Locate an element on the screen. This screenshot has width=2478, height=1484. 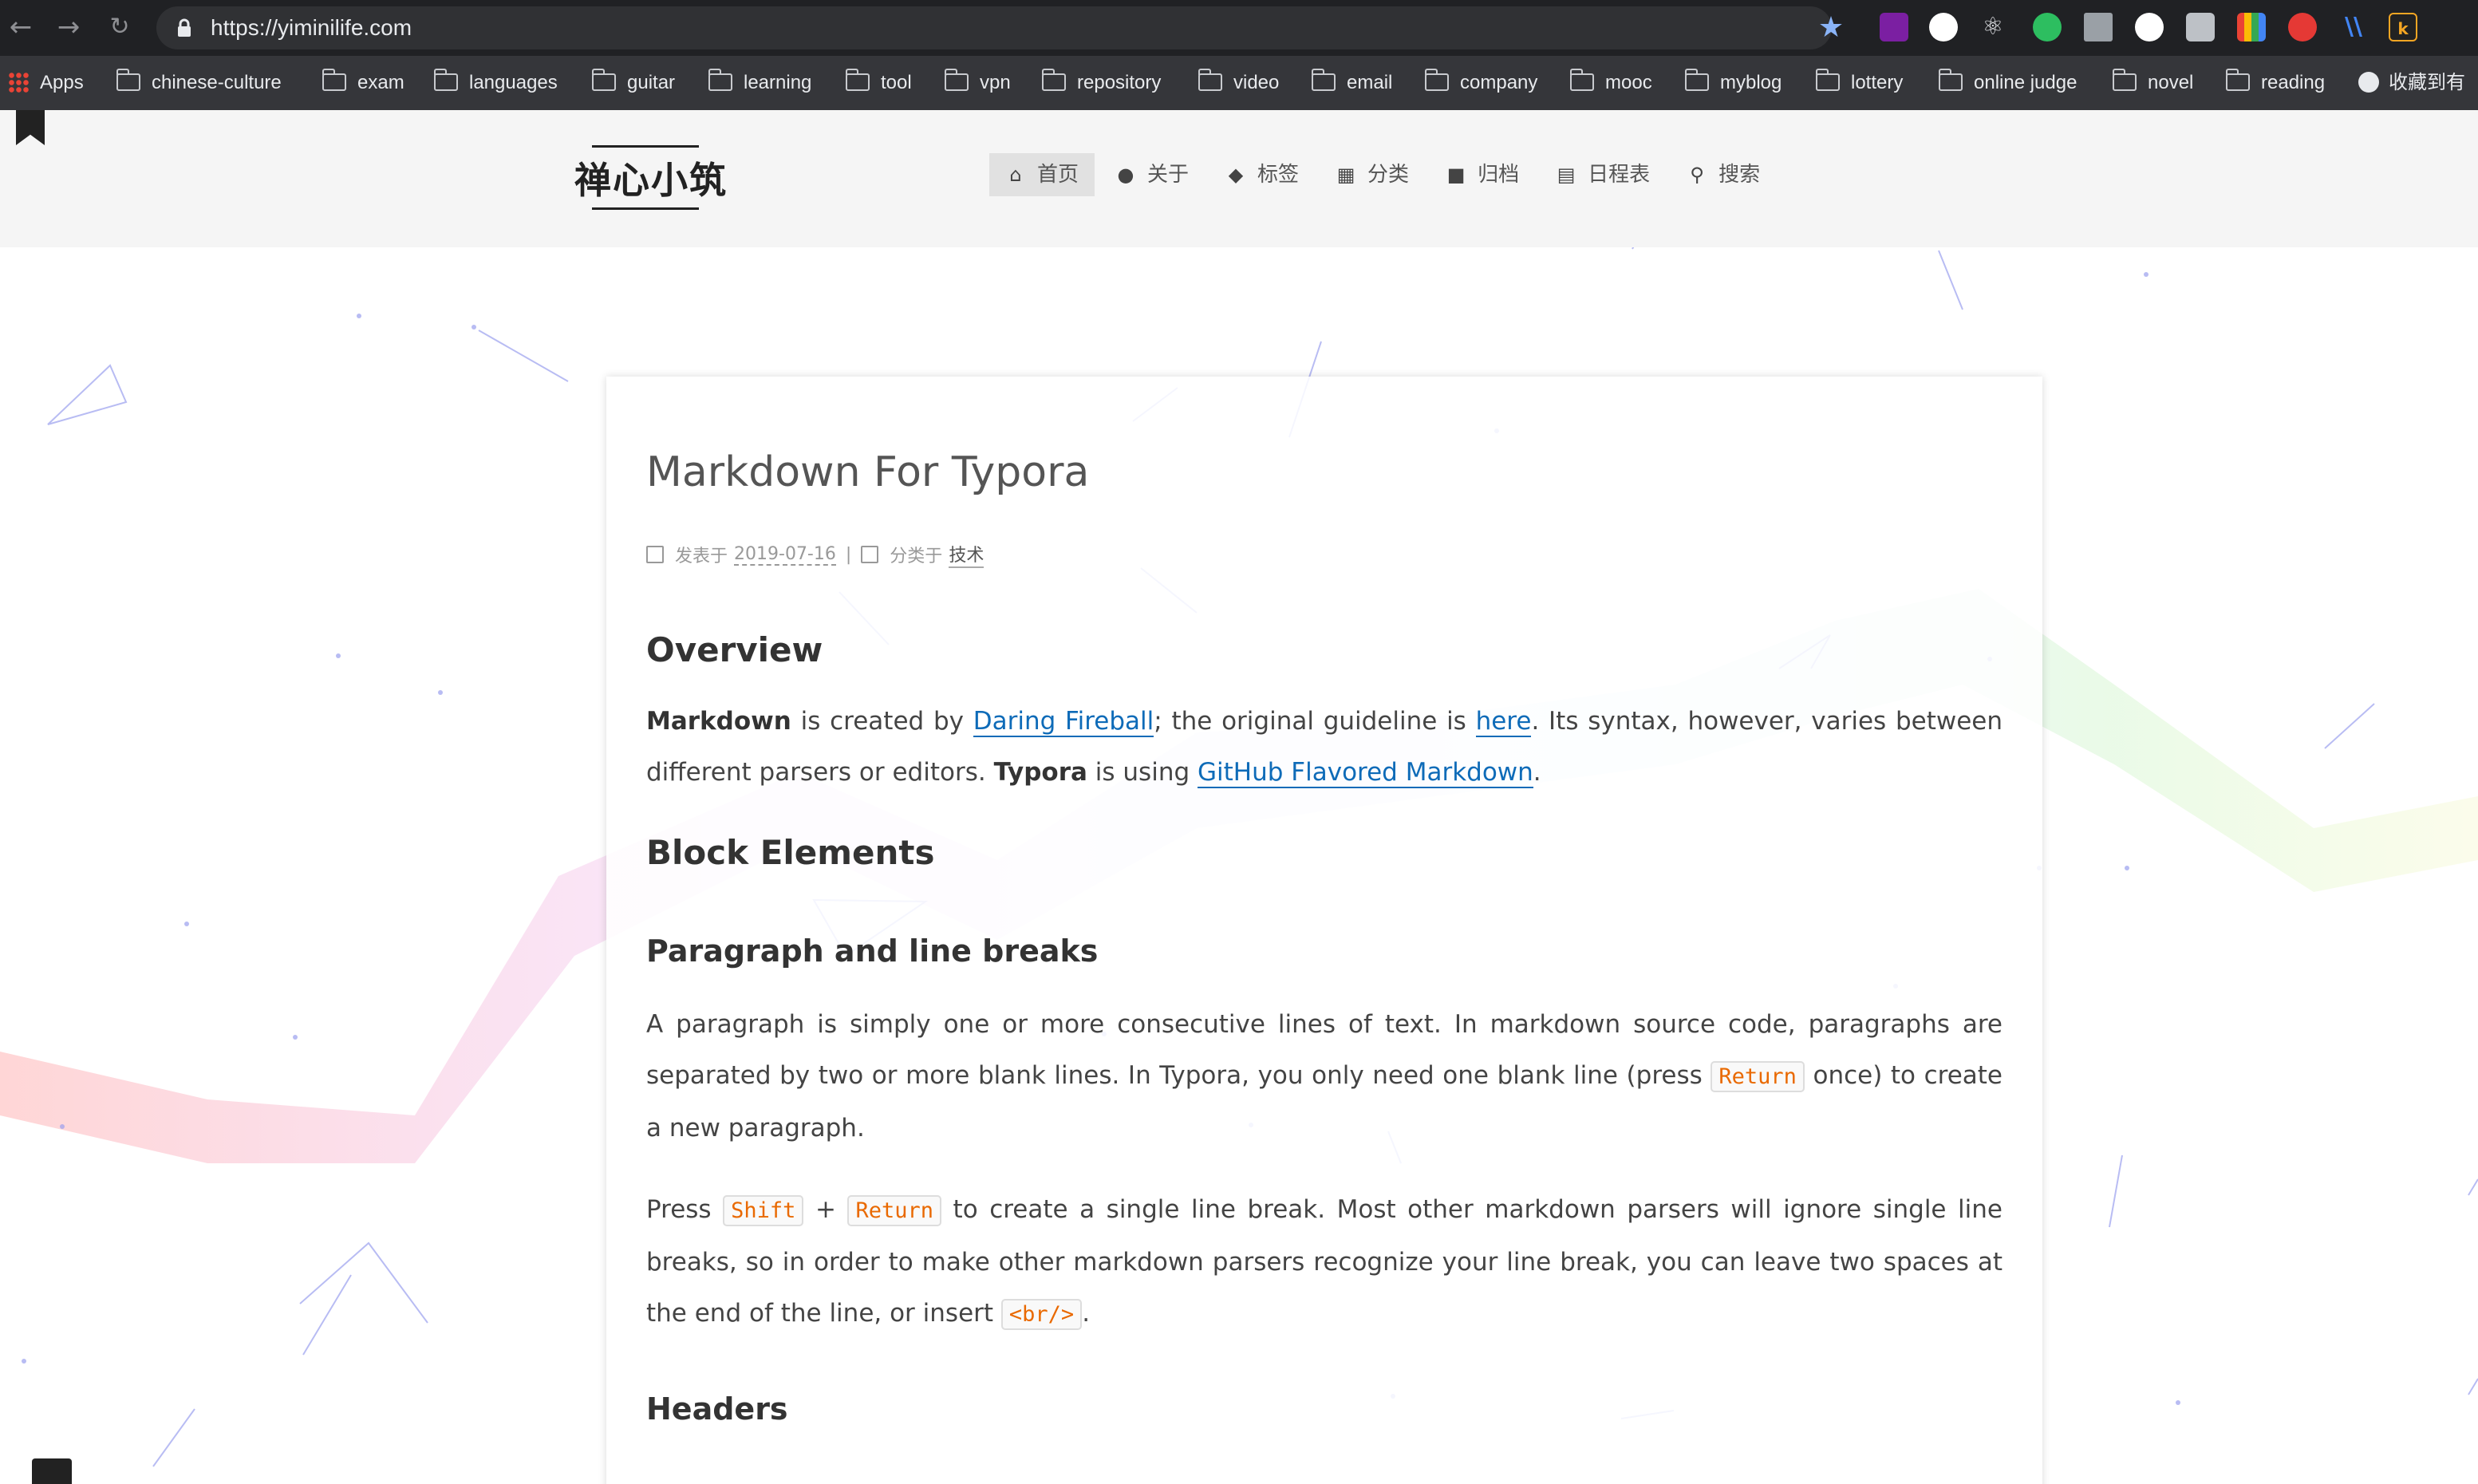
qr-code-icon is located at coordinates (2098, 27).